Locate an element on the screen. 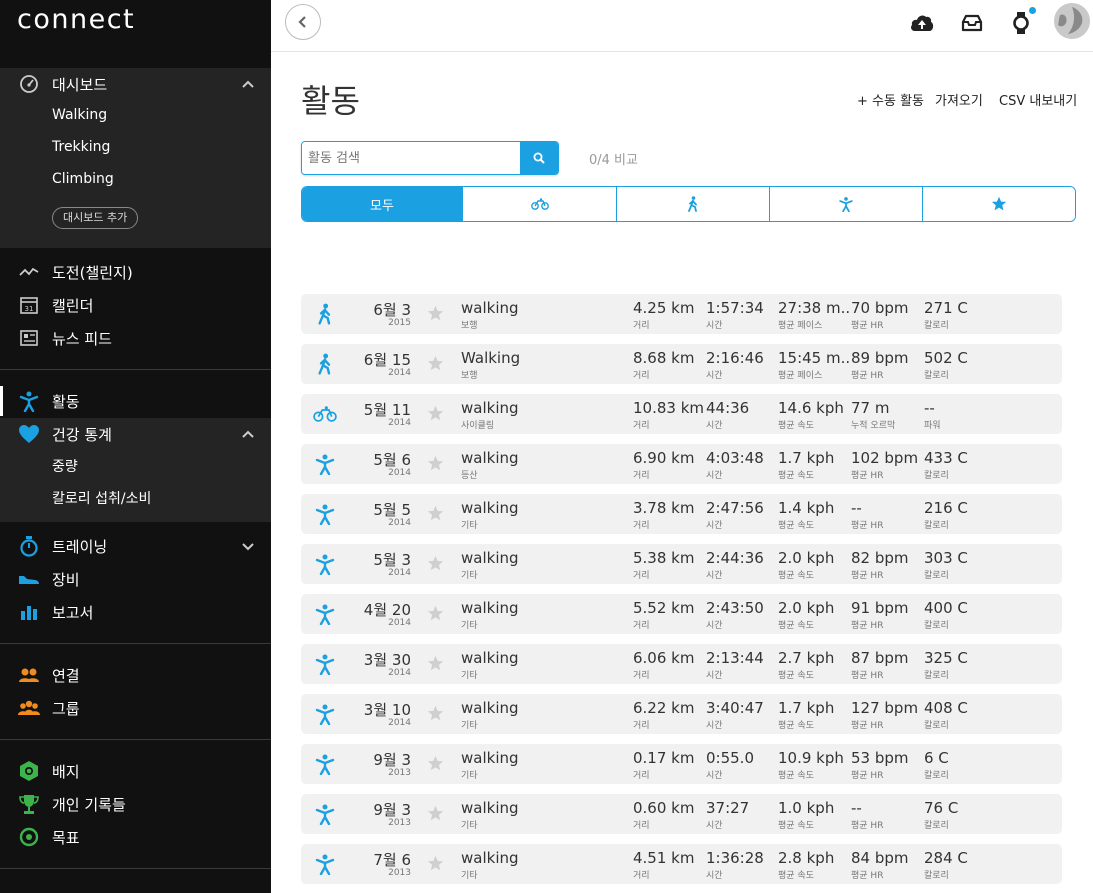  pace-speed-label: 평균 속도 is located at coordinates (796, 626).